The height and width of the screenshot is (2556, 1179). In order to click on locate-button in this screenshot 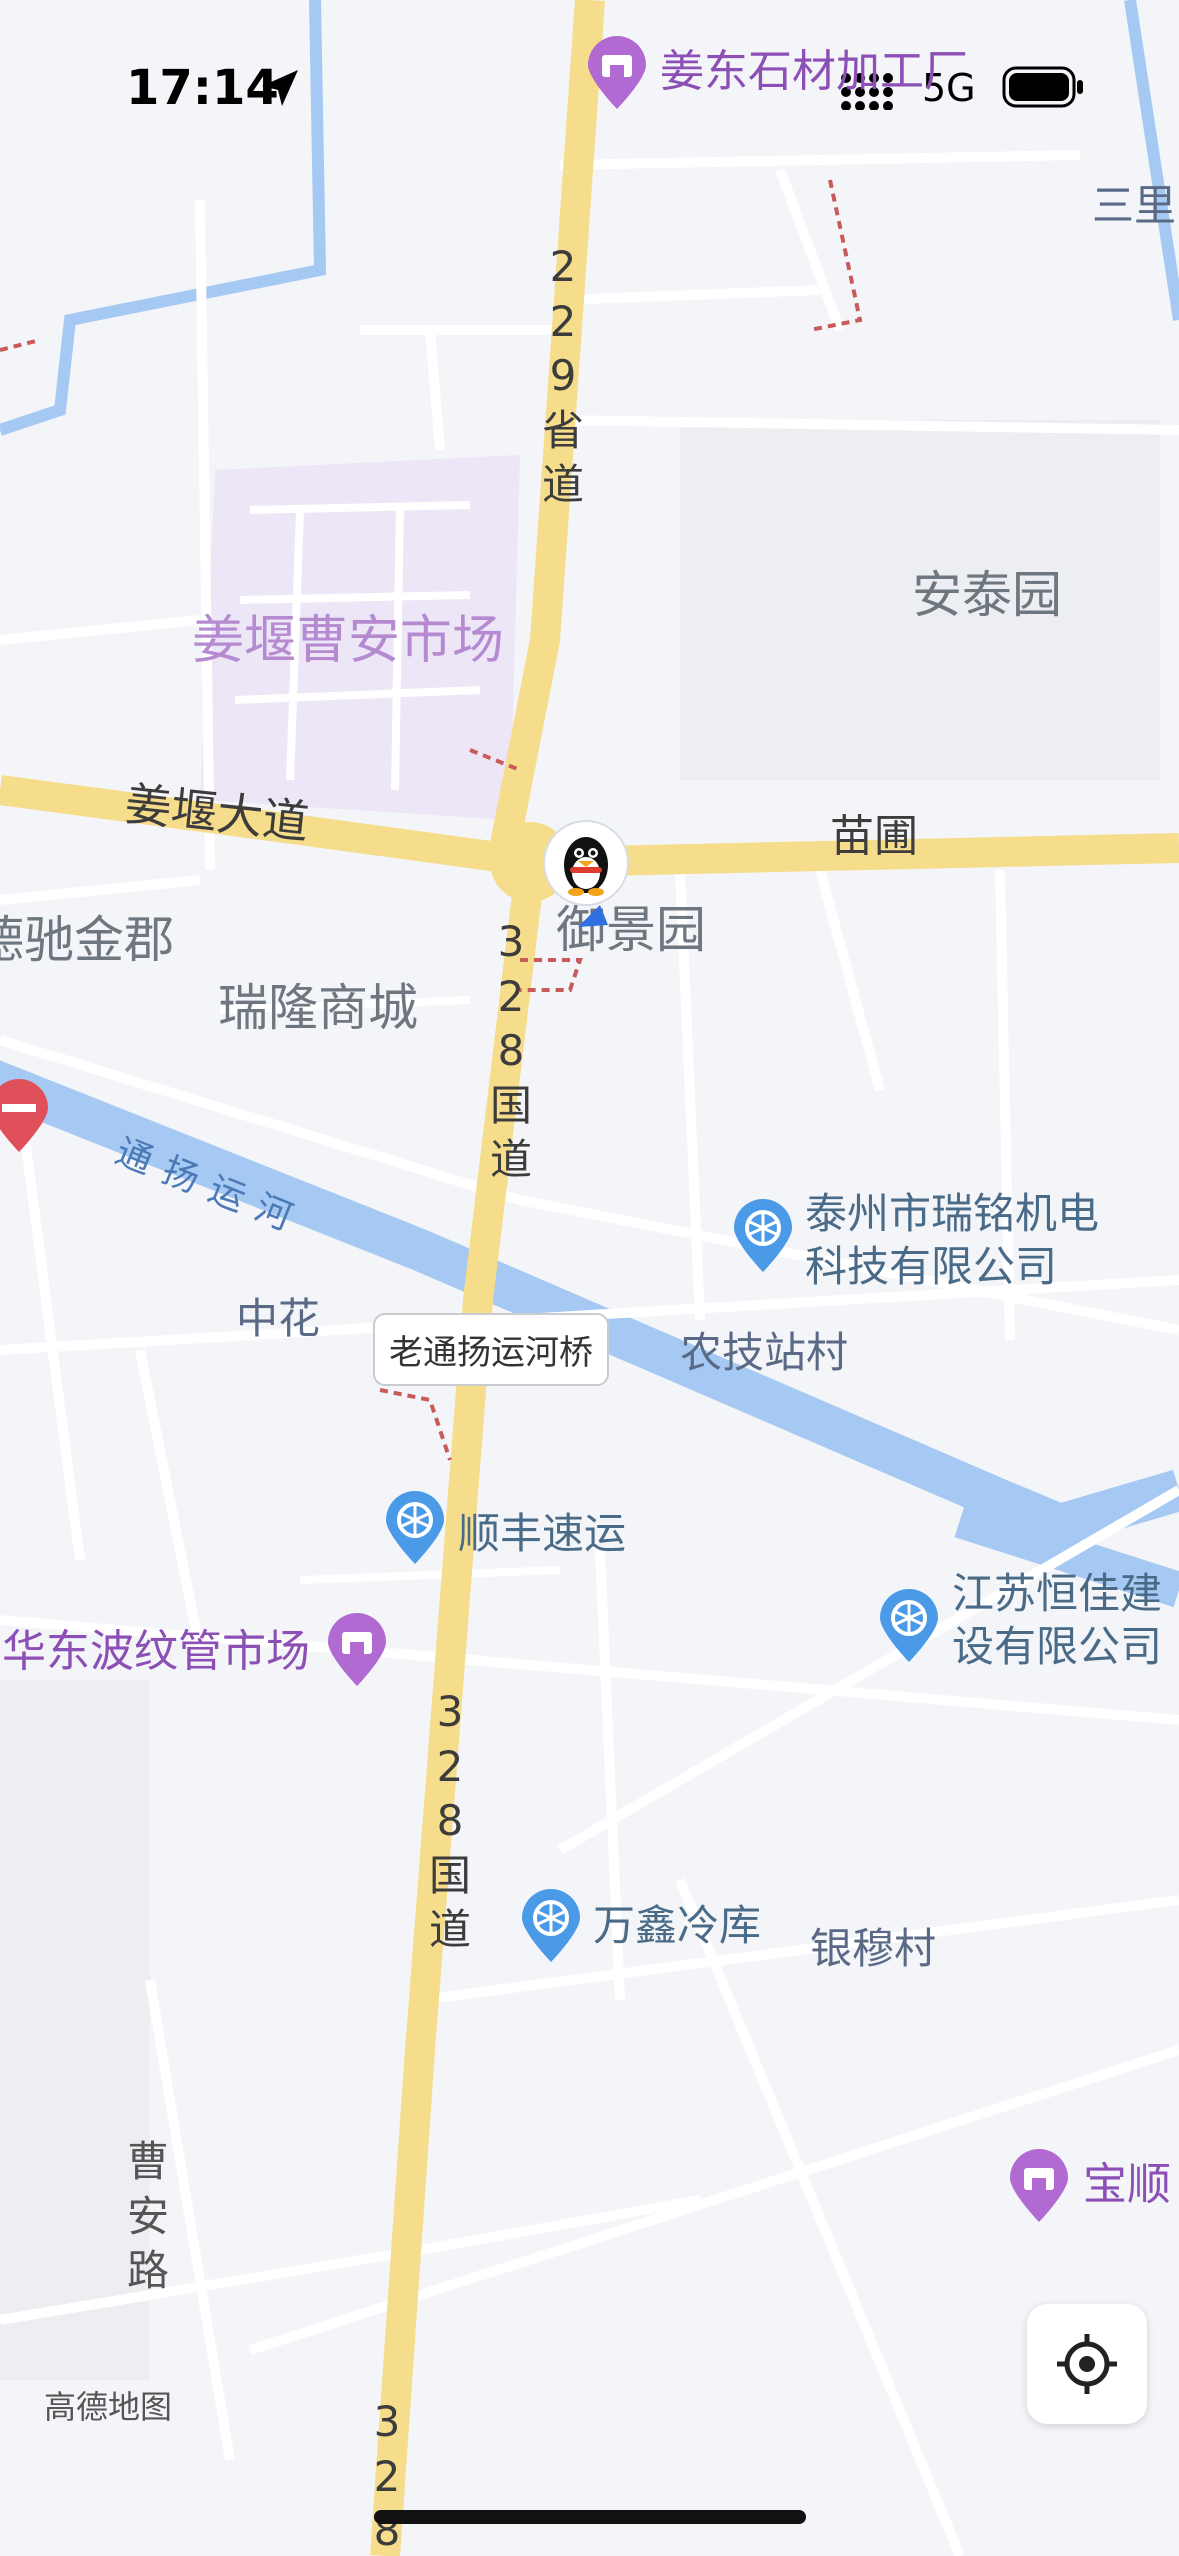, I will do `click(1087, 2364)`.